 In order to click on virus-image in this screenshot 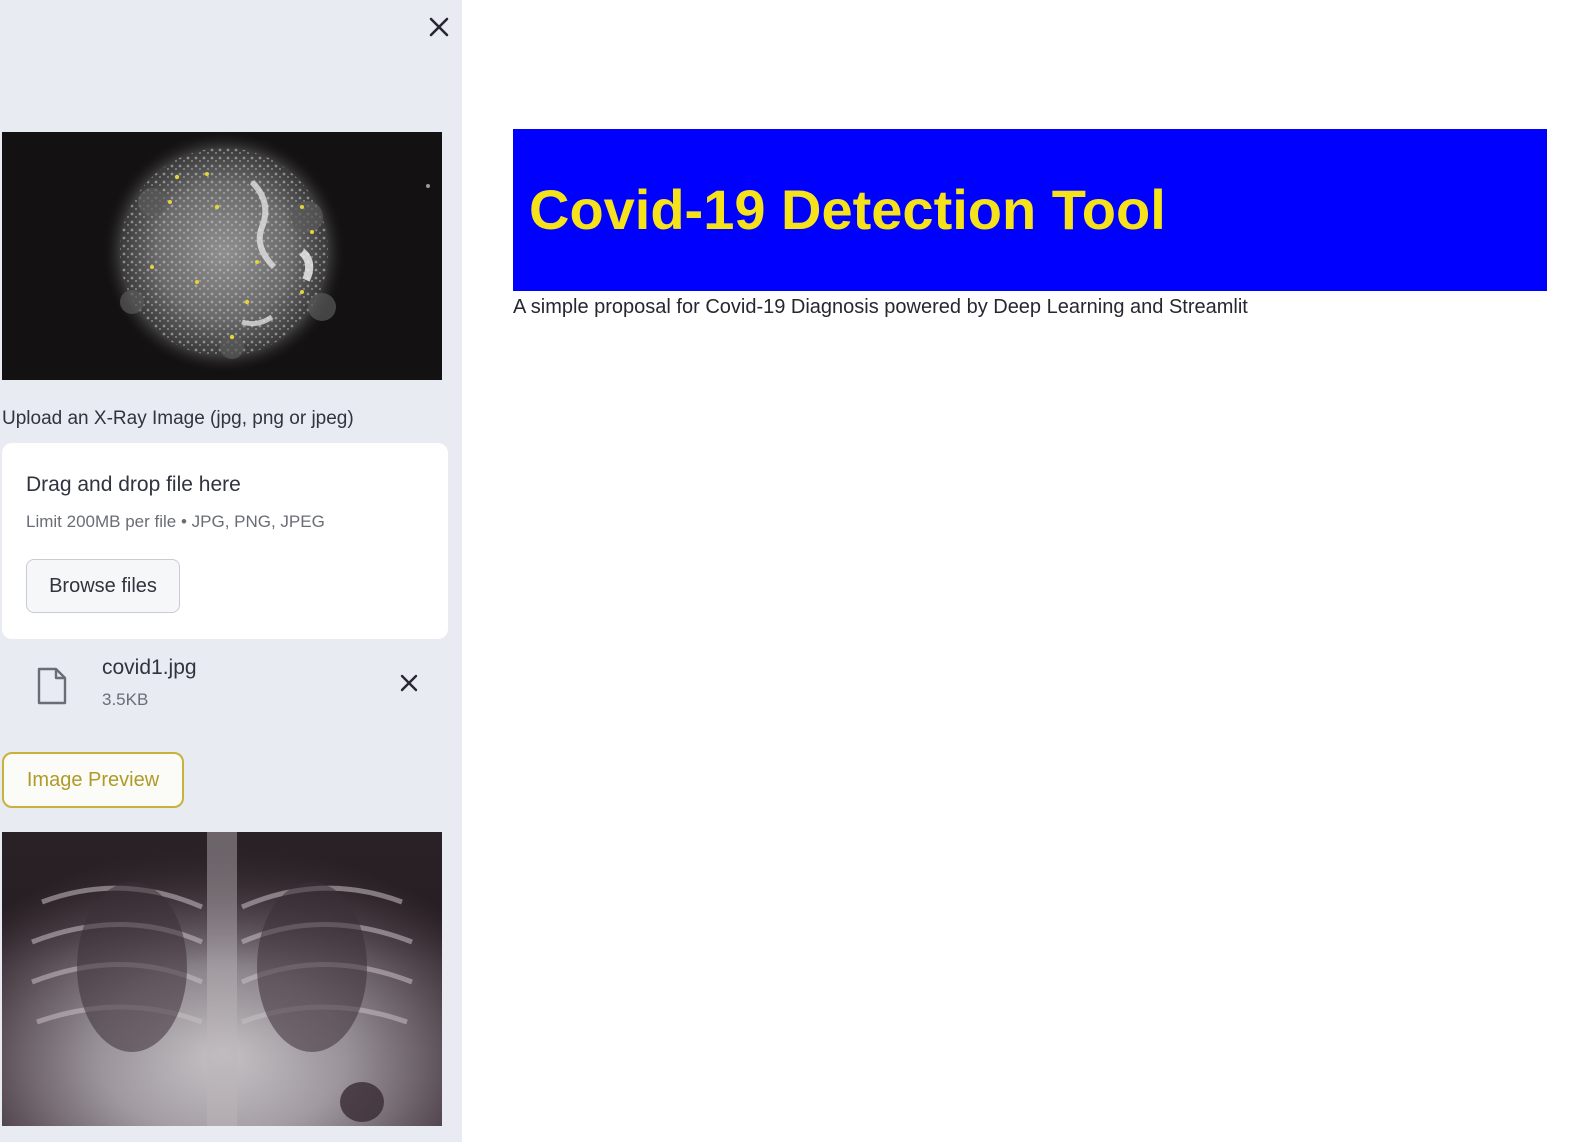, I will do `click(222, 256)`.